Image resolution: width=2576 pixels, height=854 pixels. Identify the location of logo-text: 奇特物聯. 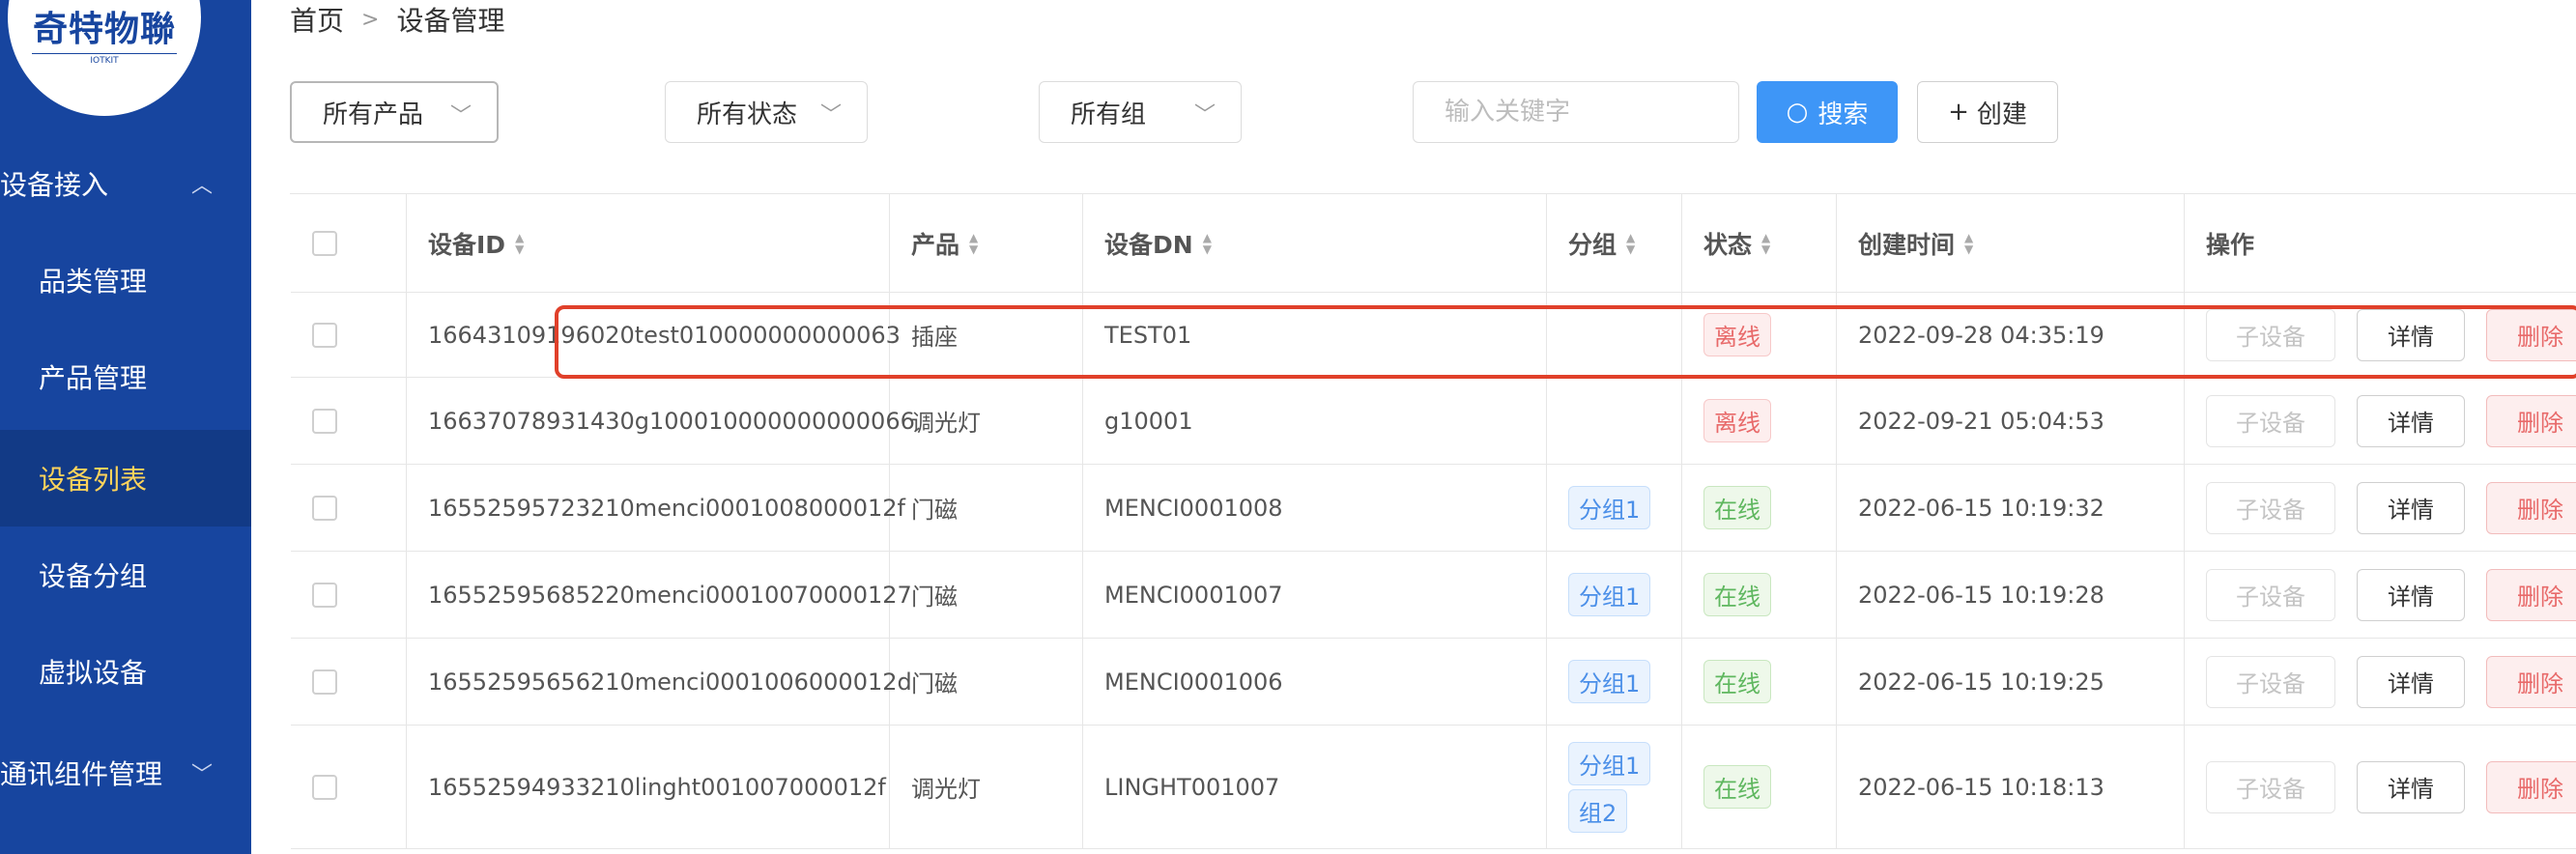
(104, 30).